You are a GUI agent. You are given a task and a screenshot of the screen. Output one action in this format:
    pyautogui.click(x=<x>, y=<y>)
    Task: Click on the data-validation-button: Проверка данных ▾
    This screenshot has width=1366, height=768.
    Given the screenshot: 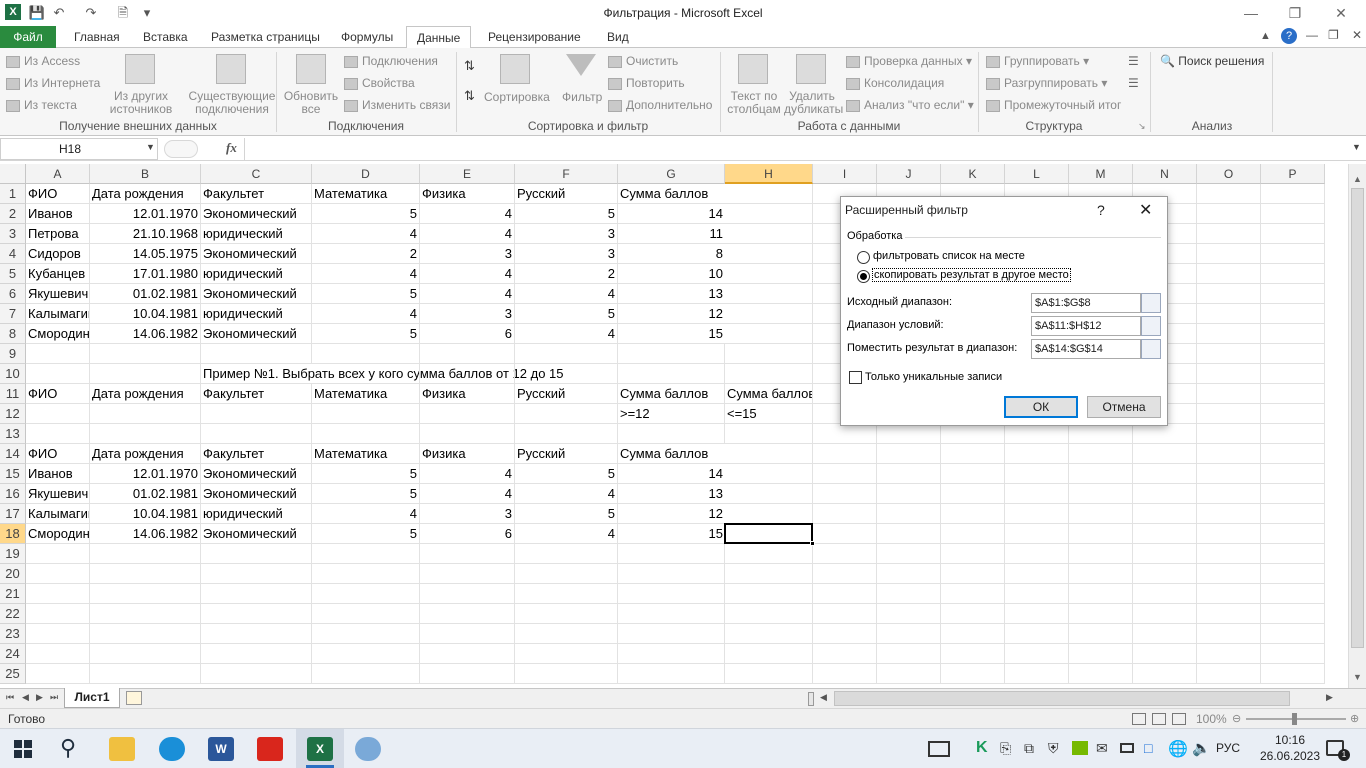 What is the action you would take?
    pyautogui.click(x=909, y=61)
    